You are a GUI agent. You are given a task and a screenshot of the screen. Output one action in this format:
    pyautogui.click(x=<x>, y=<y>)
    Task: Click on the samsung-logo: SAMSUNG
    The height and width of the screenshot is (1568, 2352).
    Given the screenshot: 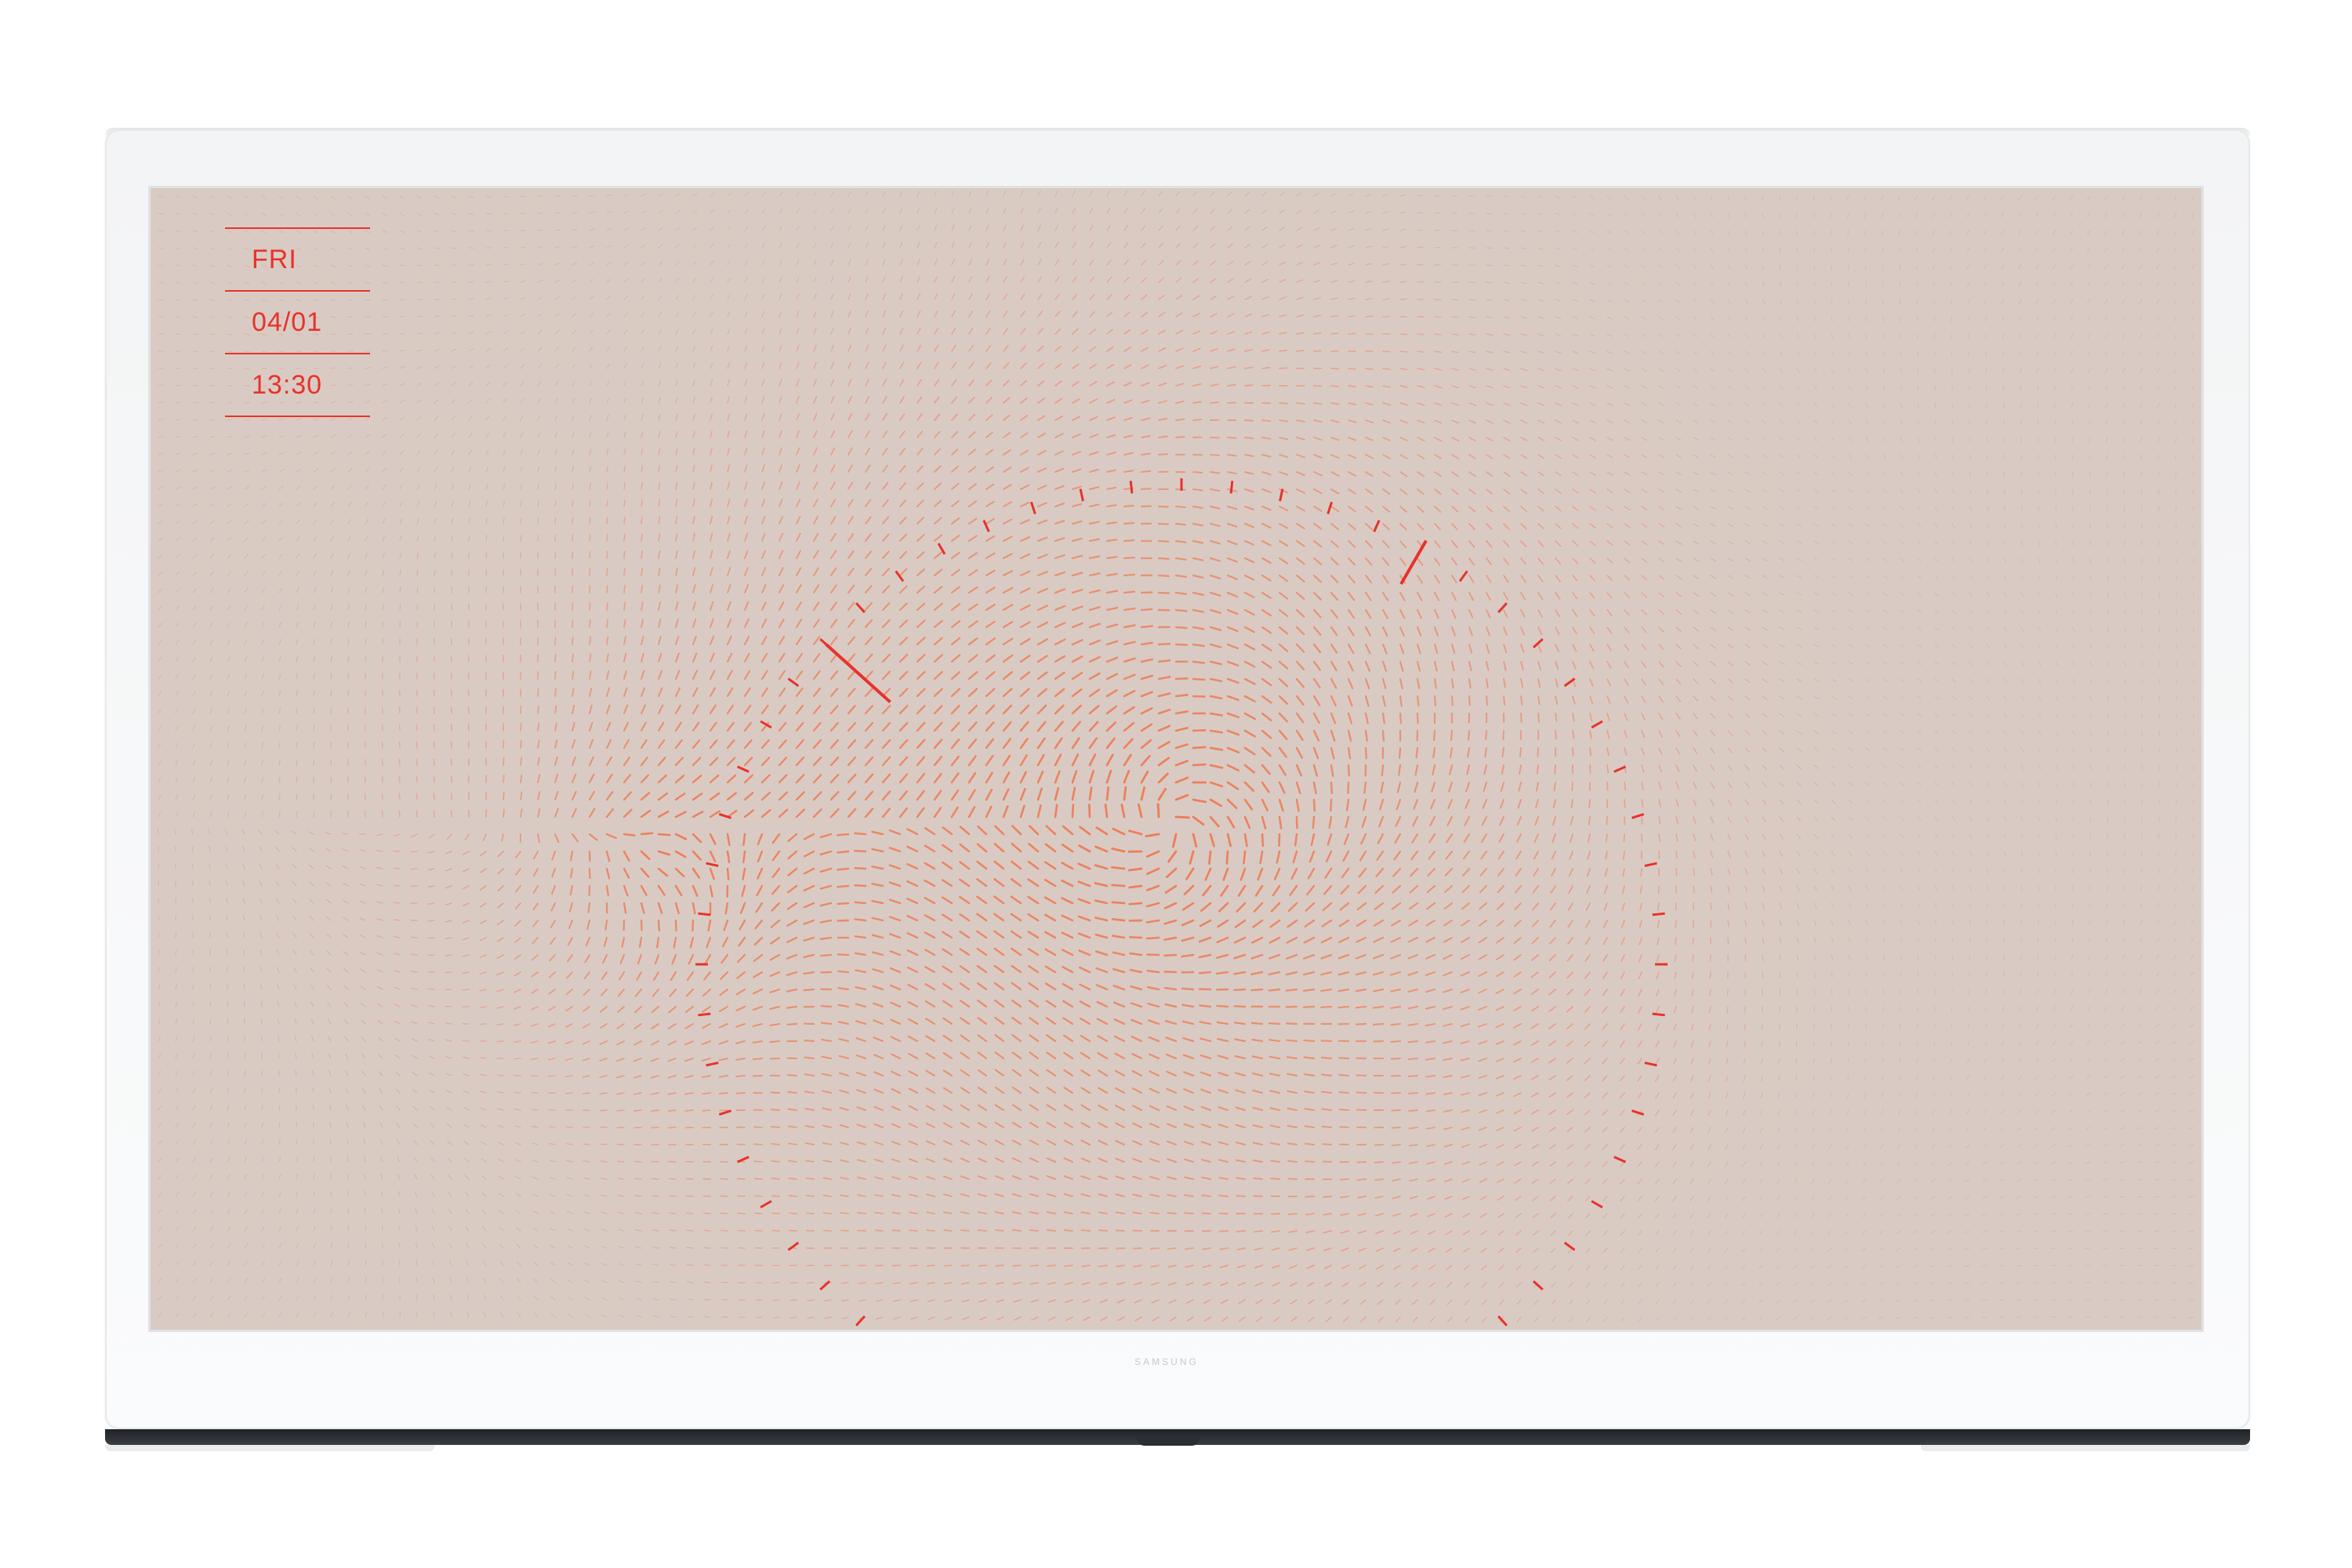 What is the action you would take?
    pyautogui.click(x=1166, y=1361)
    